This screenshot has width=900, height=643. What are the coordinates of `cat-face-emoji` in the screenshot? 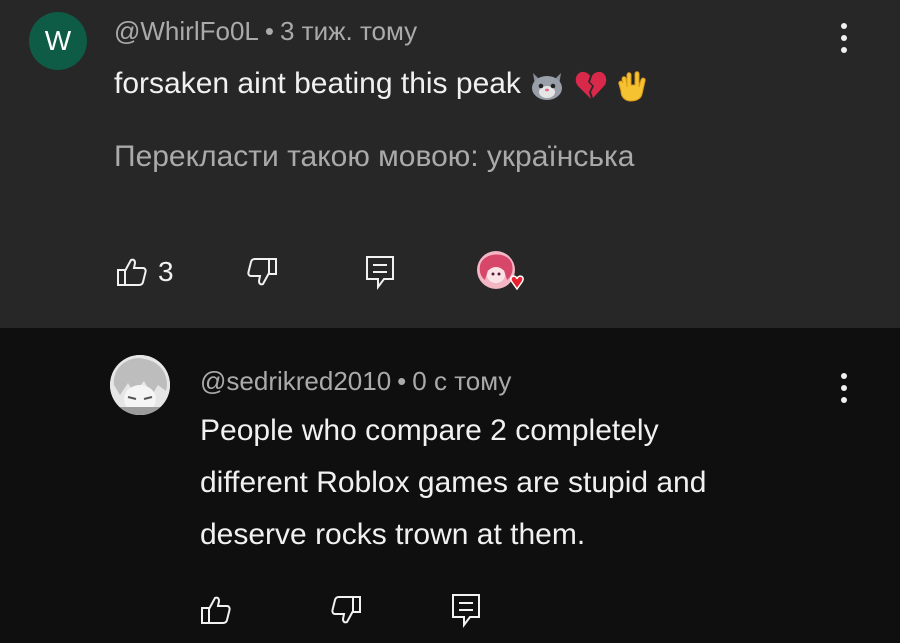 It's located at (547, 87).